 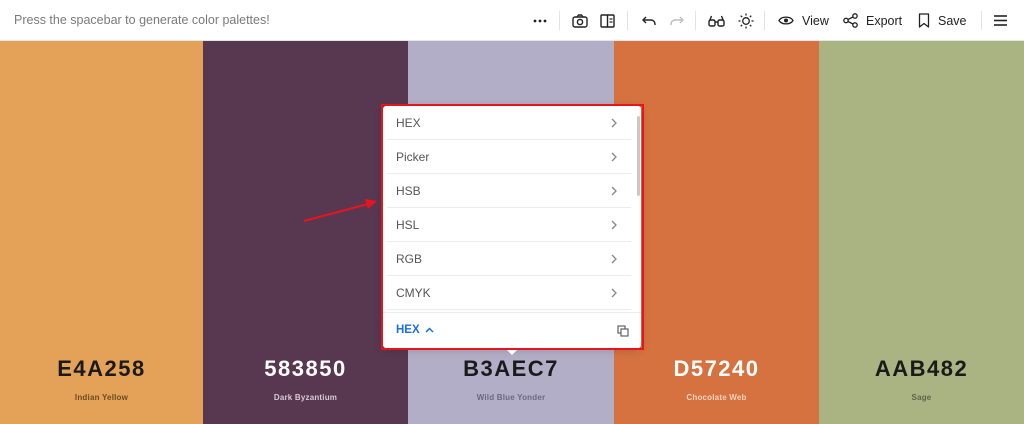 What do you see at coordinates (924, 20) in the screenshot?
I see `bookmark-icon` at bounding box center [924, 20].